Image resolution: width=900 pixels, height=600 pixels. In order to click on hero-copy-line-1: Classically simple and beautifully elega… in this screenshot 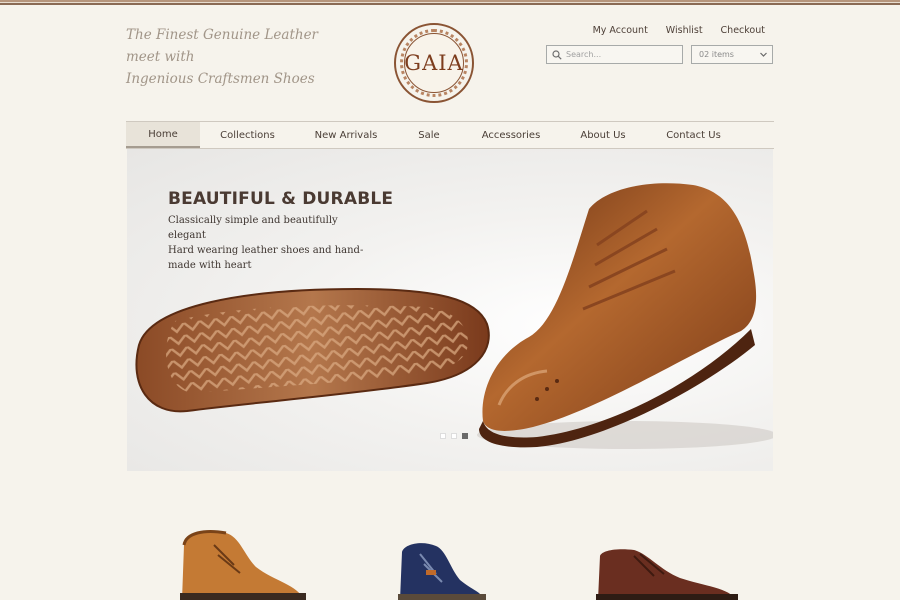, I will do `click(253, 228)`.